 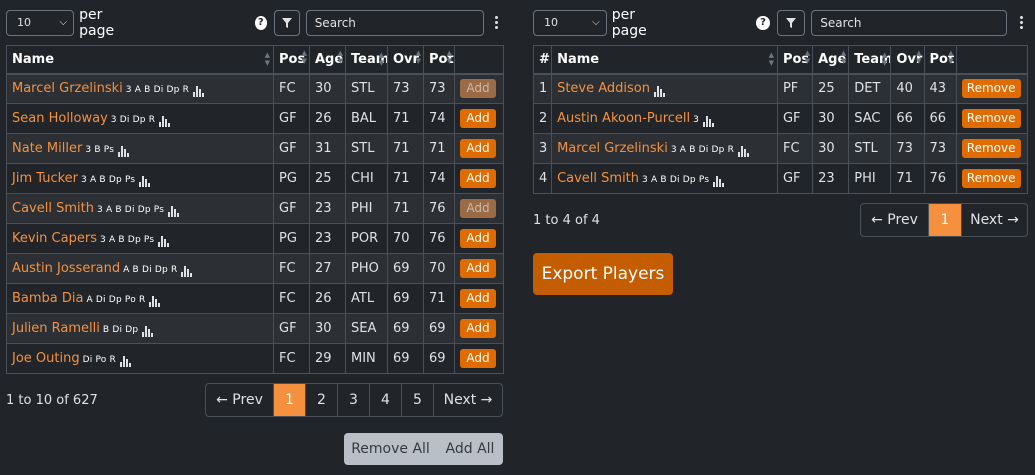 What do you see at coordinates (54, 238) in the screenshot?
I see `player-name-link: Kevin Capers` at bounding box center [54, 238].